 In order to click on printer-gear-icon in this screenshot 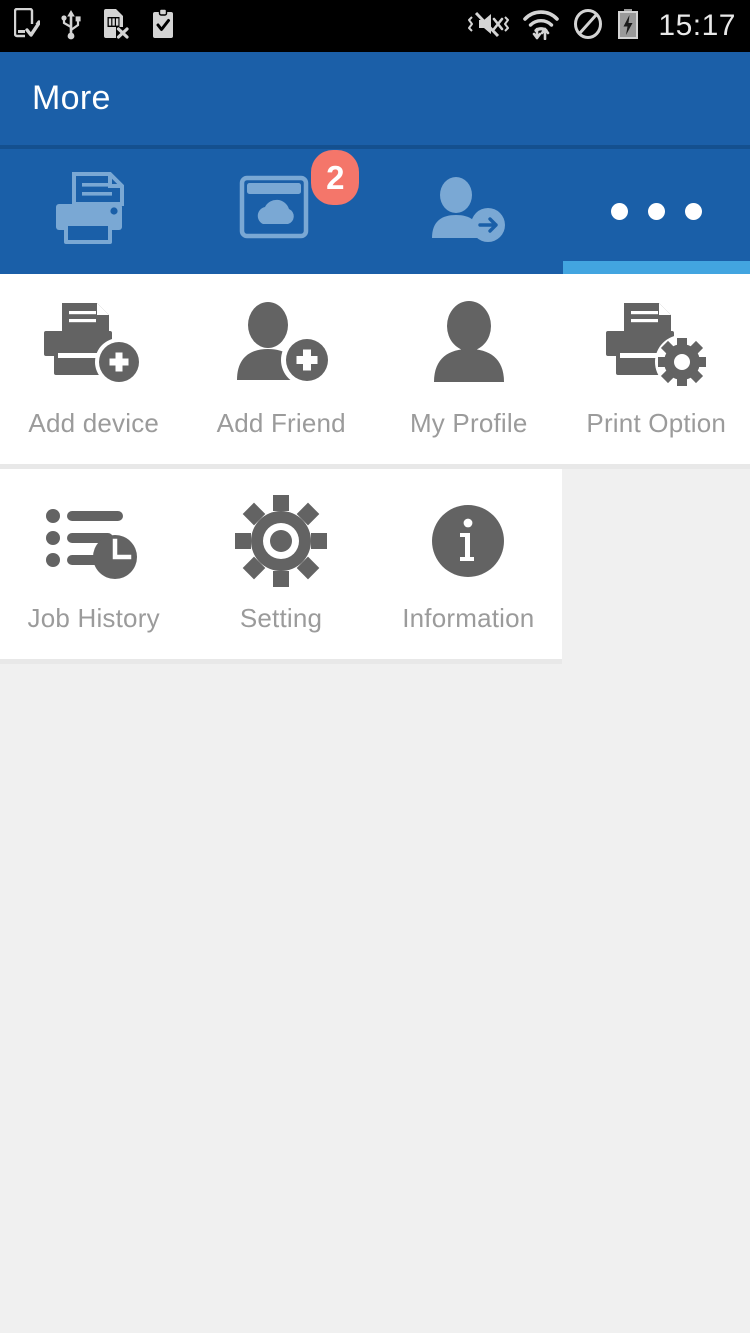, I will do `click(656, 346)`.